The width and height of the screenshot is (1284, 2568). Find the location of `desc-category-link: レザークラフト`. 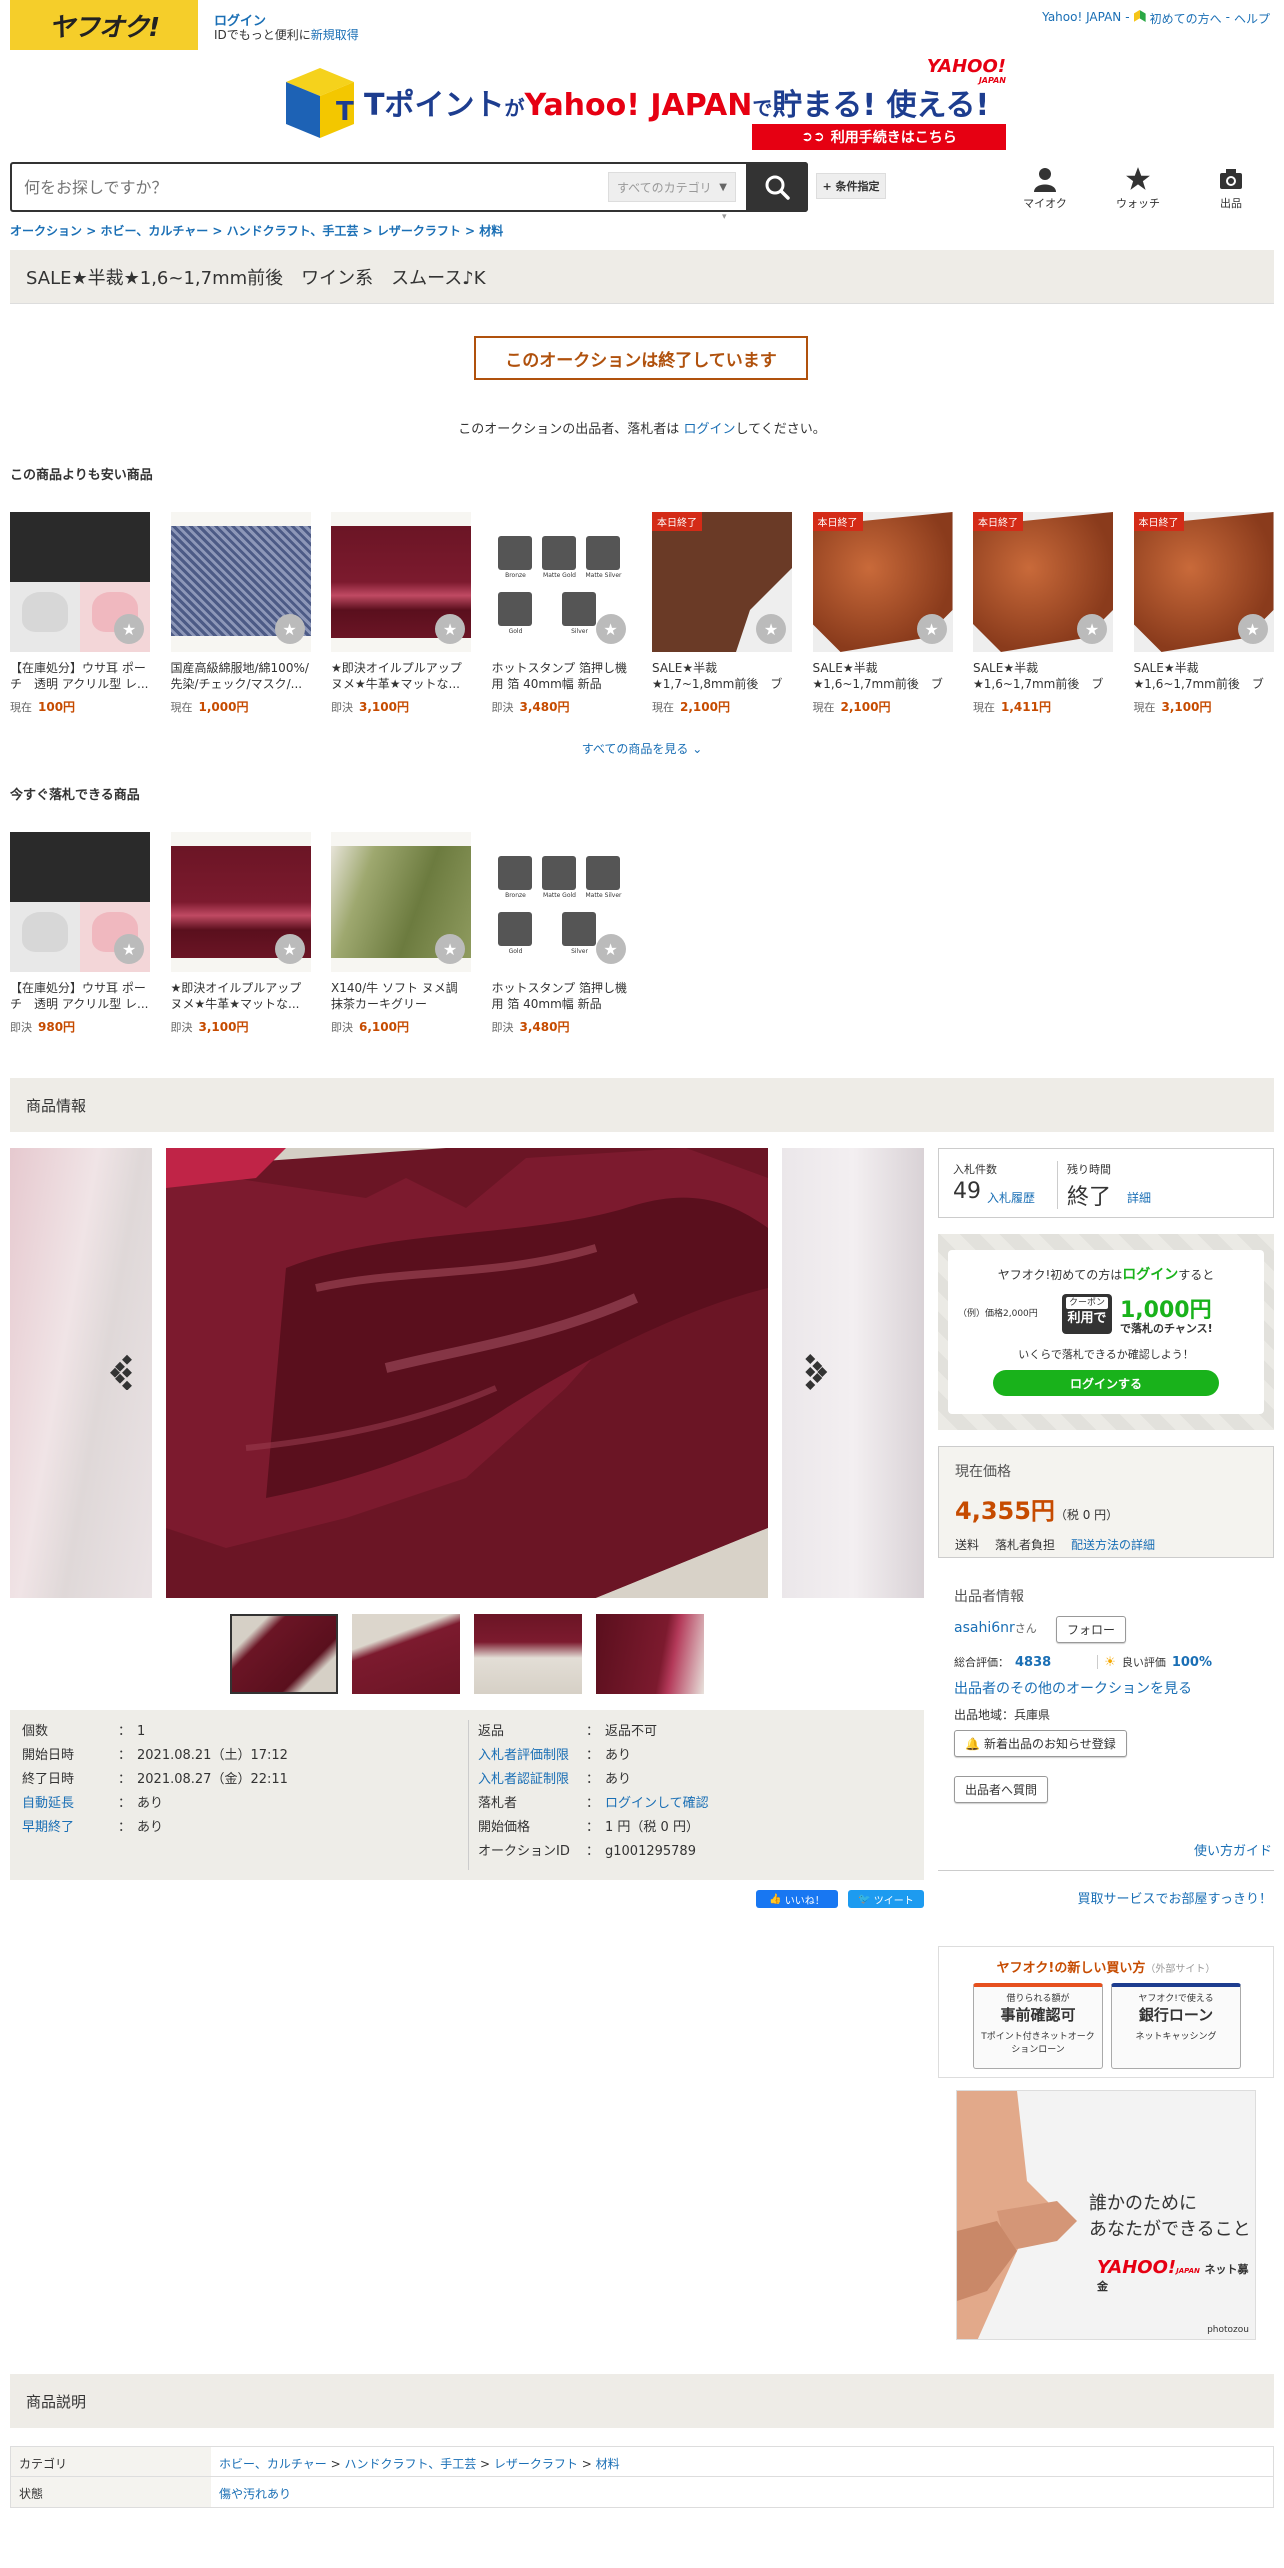

desc-category-link: レザークラフト is located at coordinates (536, 2464).